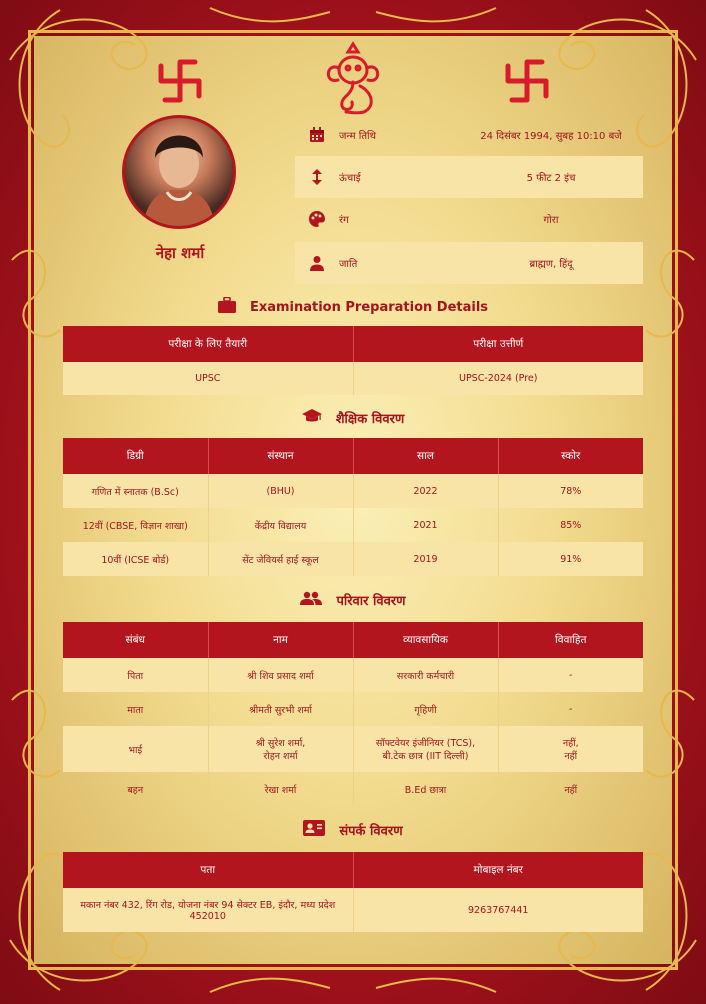 Image resolution: width=706 pixels, height=1004 pixels. Describe the element at coordinates (180, 253) in the screenshot. I see `profile-name: नेहा शर्मा` at that location.